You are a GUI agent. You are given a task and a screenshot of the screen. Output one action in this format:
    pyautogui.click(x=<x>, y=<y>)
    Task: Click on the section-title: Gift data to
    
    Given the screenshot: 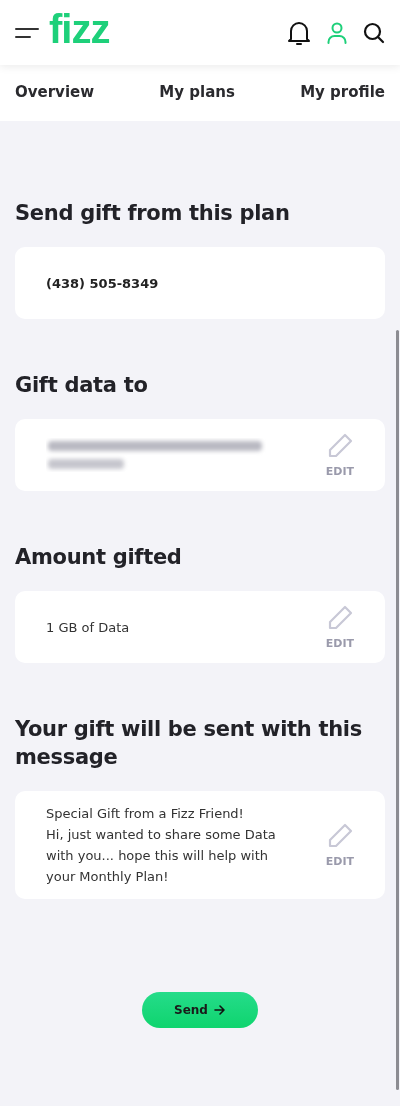 What is the action you would take?
    pyautogui.click(x=82, y=385)
    